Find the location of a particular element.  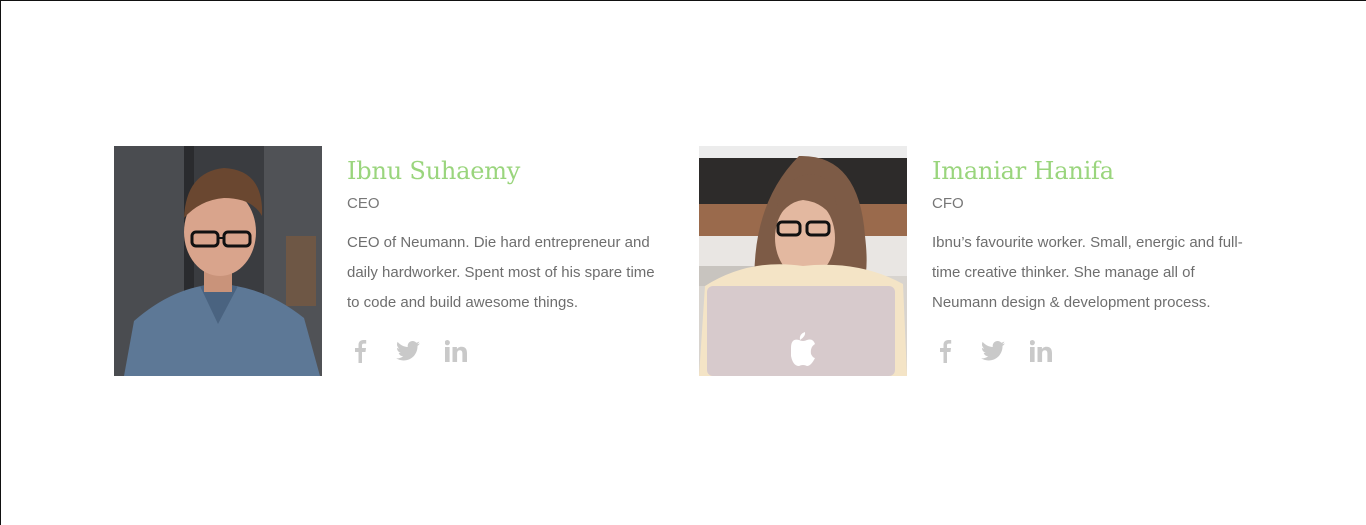

member-name: Ibnu Suhaemy is located at coordinates (434, 171).